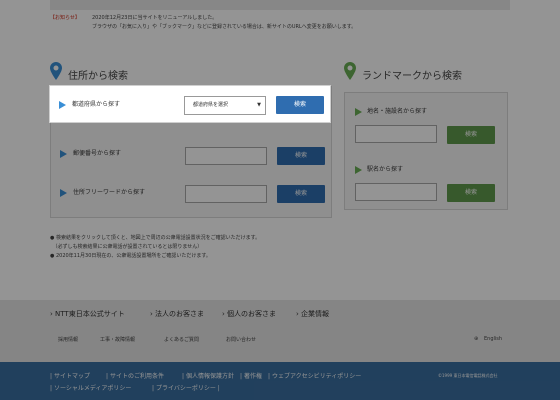 The width and height of the screenshot is (560, 400). What do you see at coordinates (259, 105) in the screenshot?
I see `chevron-down-icon: ▼` at bounding box center [259, 105].